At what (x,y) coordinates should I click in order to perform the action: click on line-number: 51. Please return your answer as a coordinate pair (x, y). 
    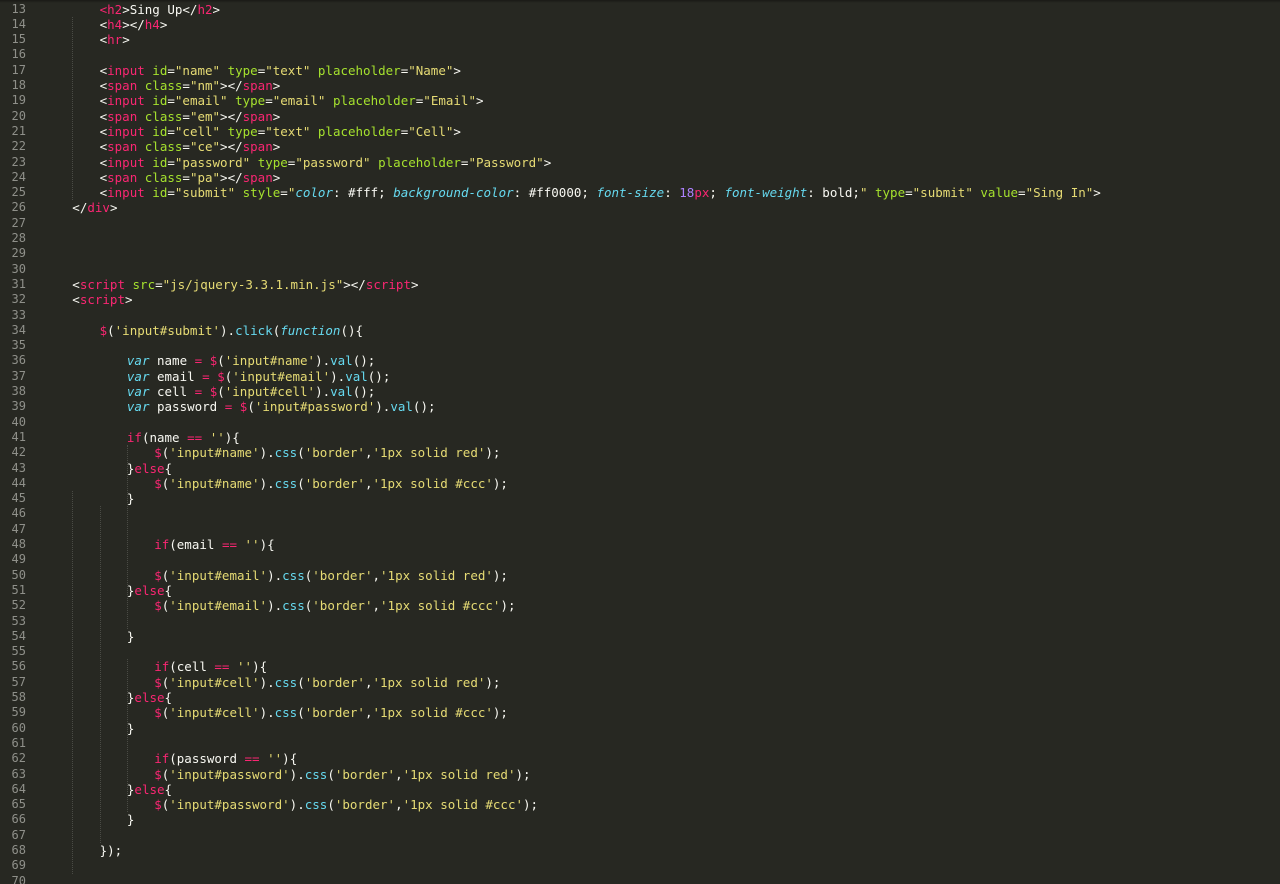
    Looking at the image, I should click on (18, 589).